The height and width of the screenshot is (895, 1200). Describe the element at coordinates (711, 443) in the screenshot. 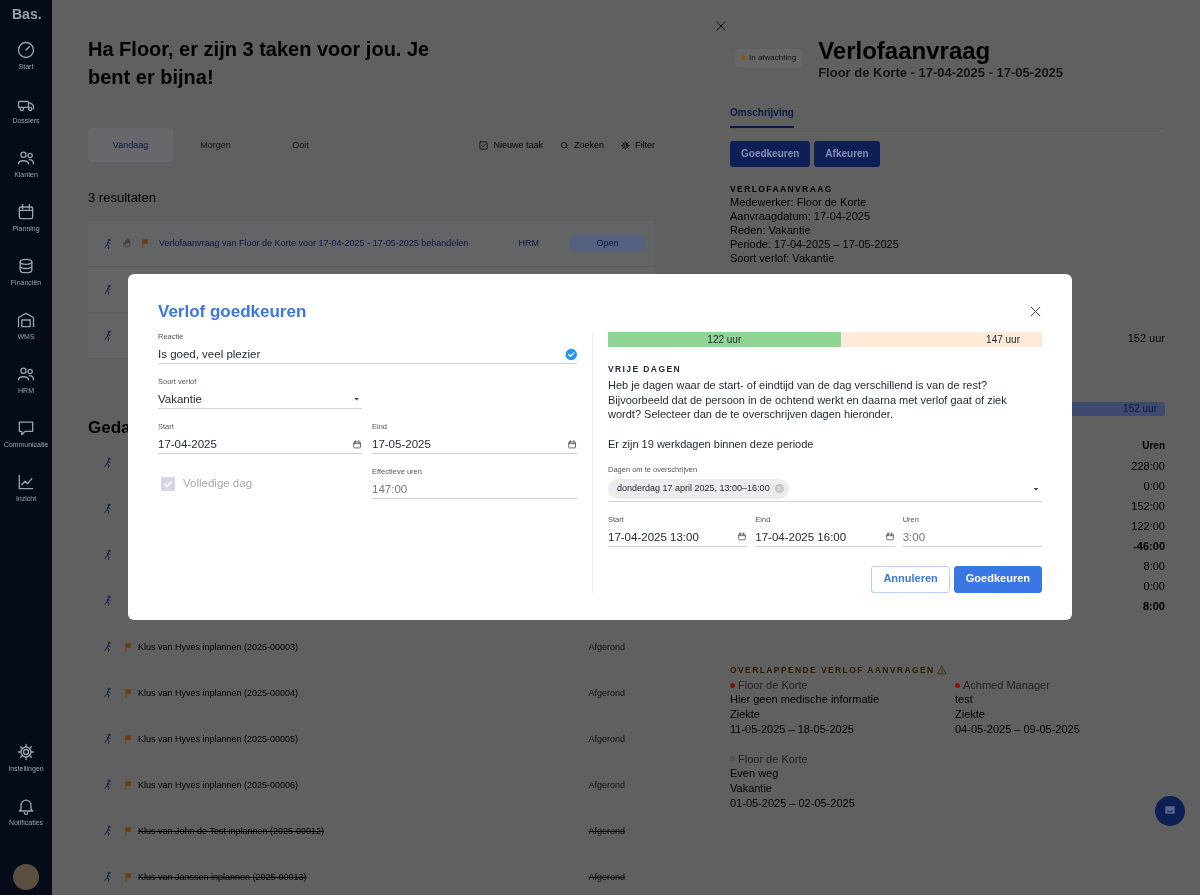

I see `workdays-note: Er zijn 19 werkdagen binnen deze periode` at that location.